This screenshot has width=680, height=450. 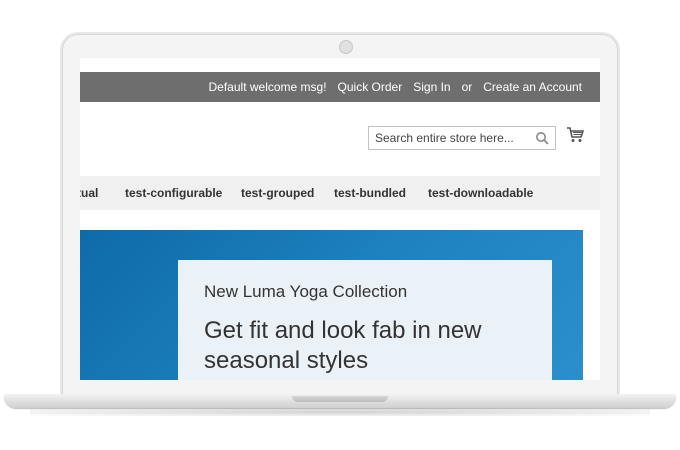 I want to click on welcome-message: Default welcome msg!, so click(x=267, y=87).